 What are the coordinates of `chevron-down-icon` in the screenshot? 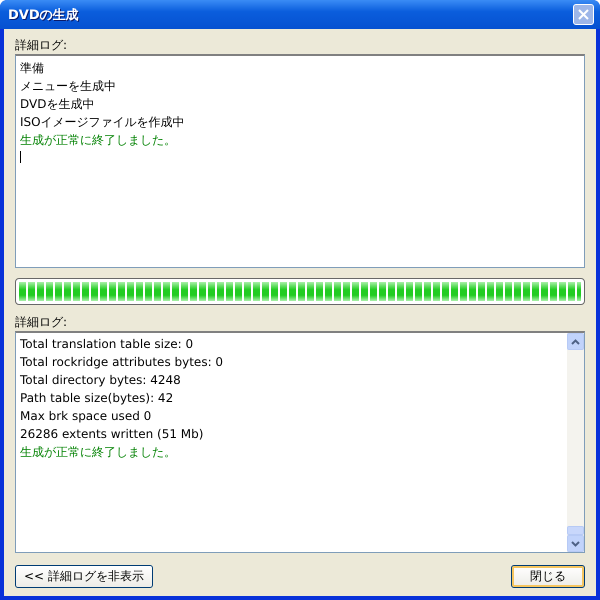 It's located at (575, 543).